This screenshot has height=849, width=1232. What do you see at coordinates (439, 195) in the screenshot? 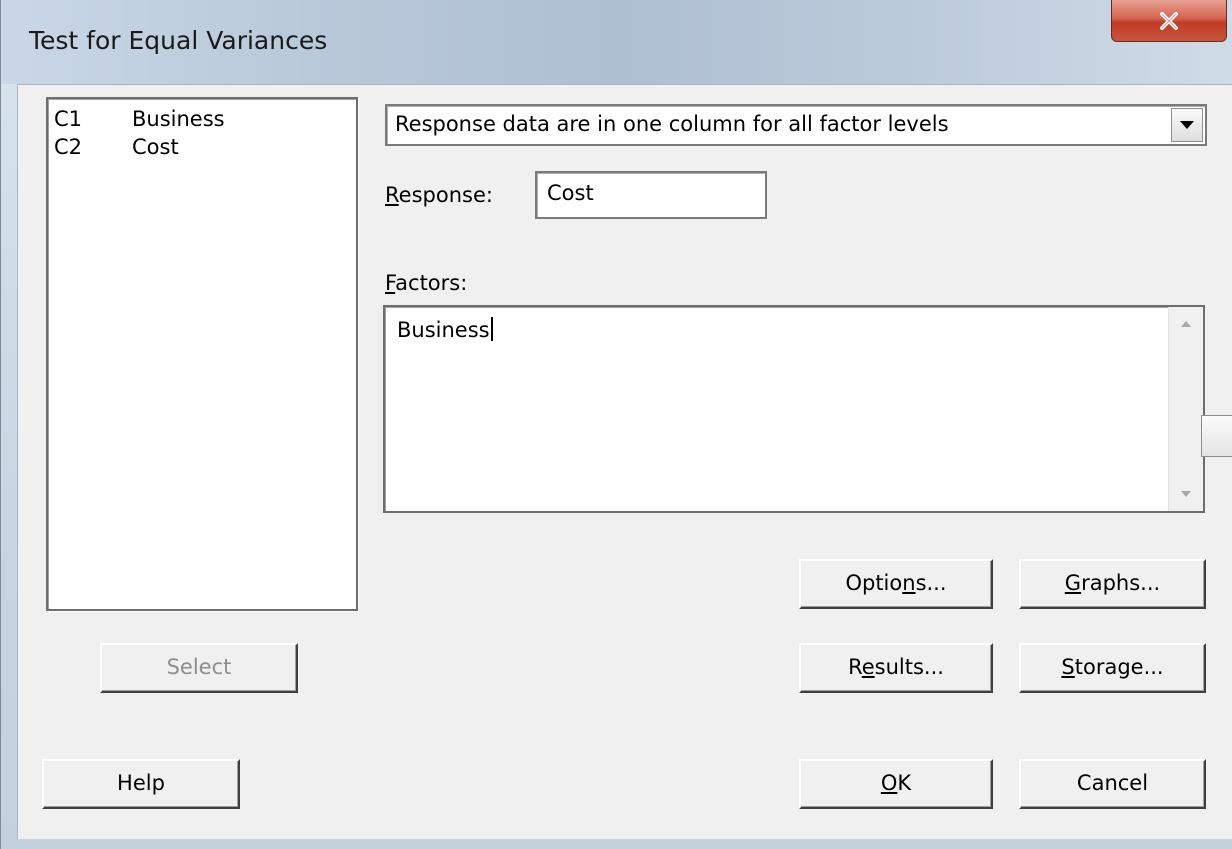
I see `response-label: Response:` at bounding box center [439, 195].